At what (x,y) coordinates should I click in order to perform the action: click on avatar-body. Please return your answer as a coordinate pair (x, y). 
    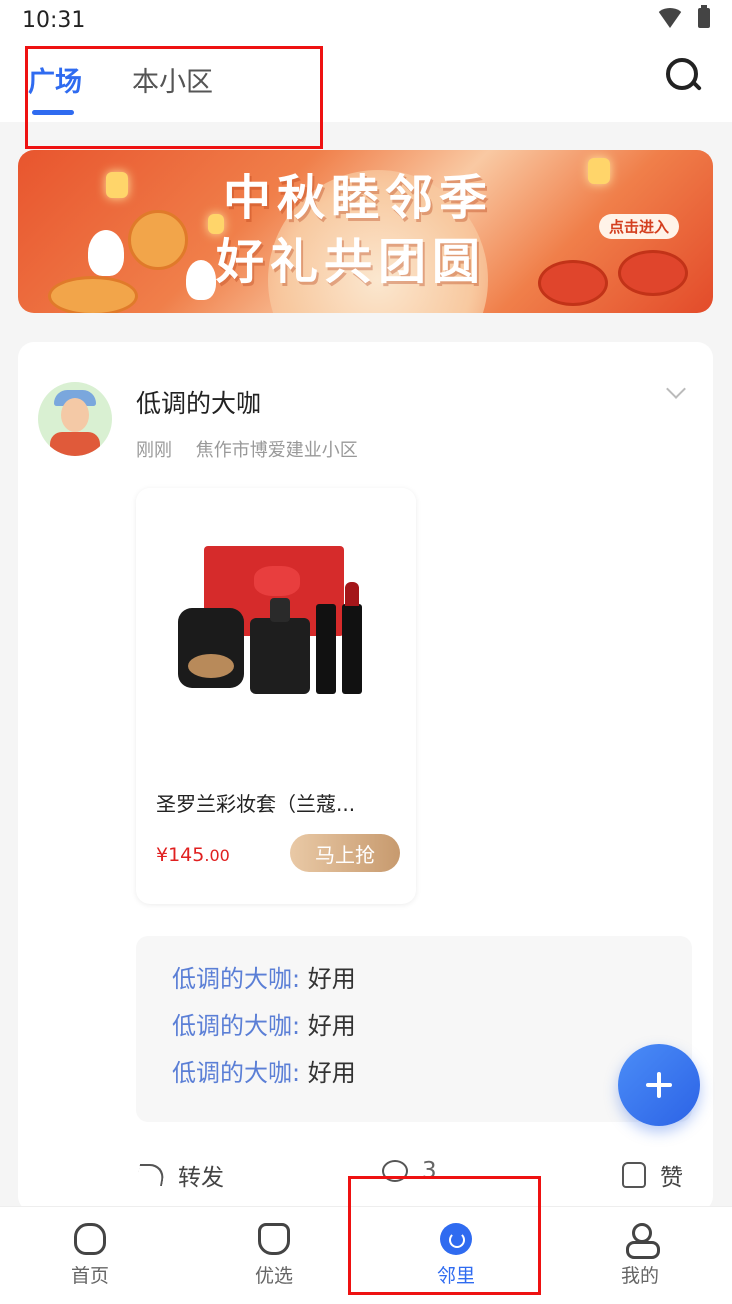
    Looking at the image, I should click on (75, 444).